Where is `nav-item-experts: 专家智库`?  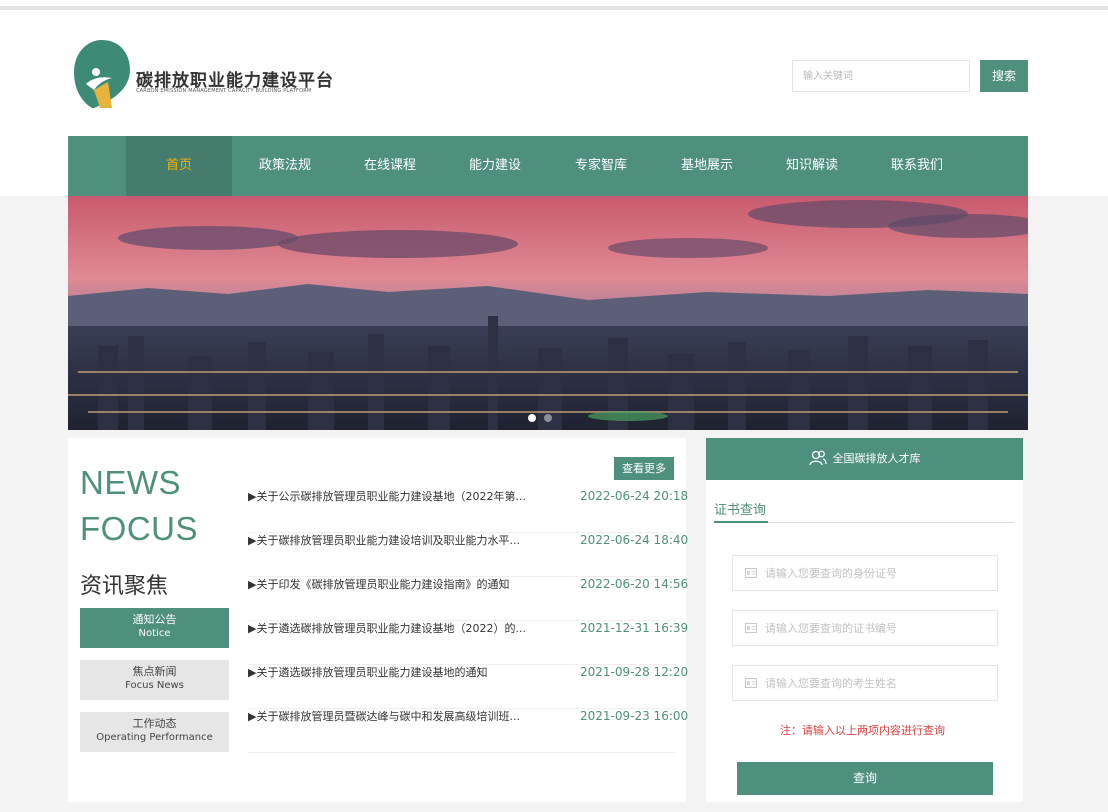 nav-item-experts: 专家智库 is located at coordinates (601, 166).